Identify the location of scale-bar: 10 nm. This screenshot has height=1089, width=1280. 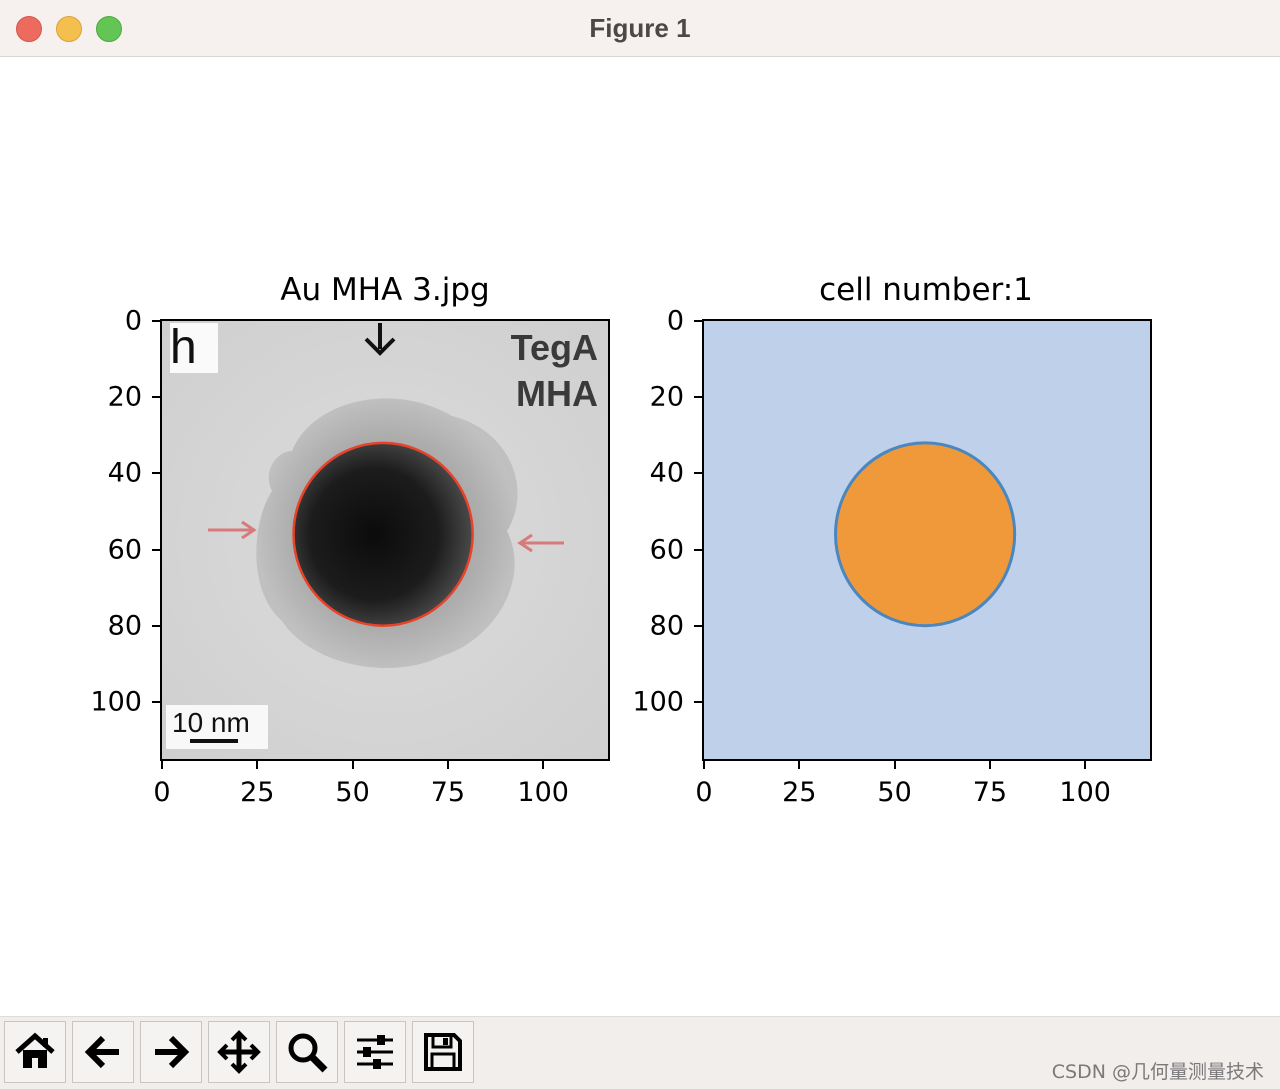
(217, 727).